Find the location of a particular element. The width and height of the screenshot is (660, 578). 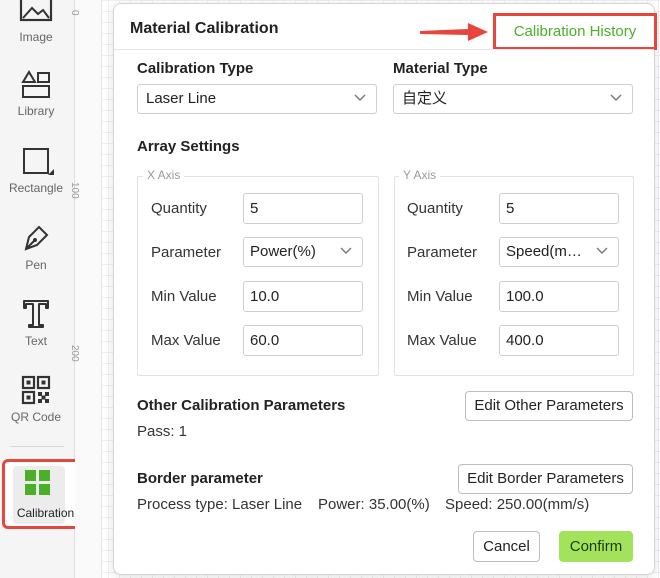

material-type-select: 自定义 is located at coordinates (513, 99).